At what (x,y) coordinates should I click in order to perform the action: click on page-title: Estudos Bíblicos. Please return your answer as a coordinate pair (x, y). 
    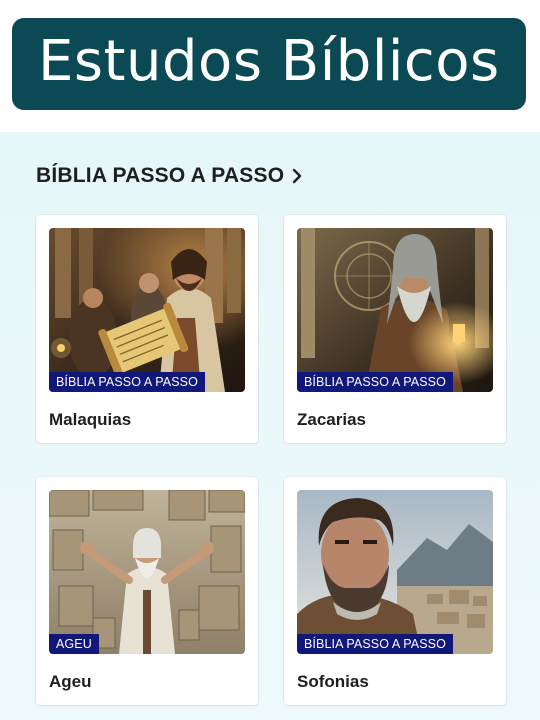
    Looking at the image, I should click on (269, 61).